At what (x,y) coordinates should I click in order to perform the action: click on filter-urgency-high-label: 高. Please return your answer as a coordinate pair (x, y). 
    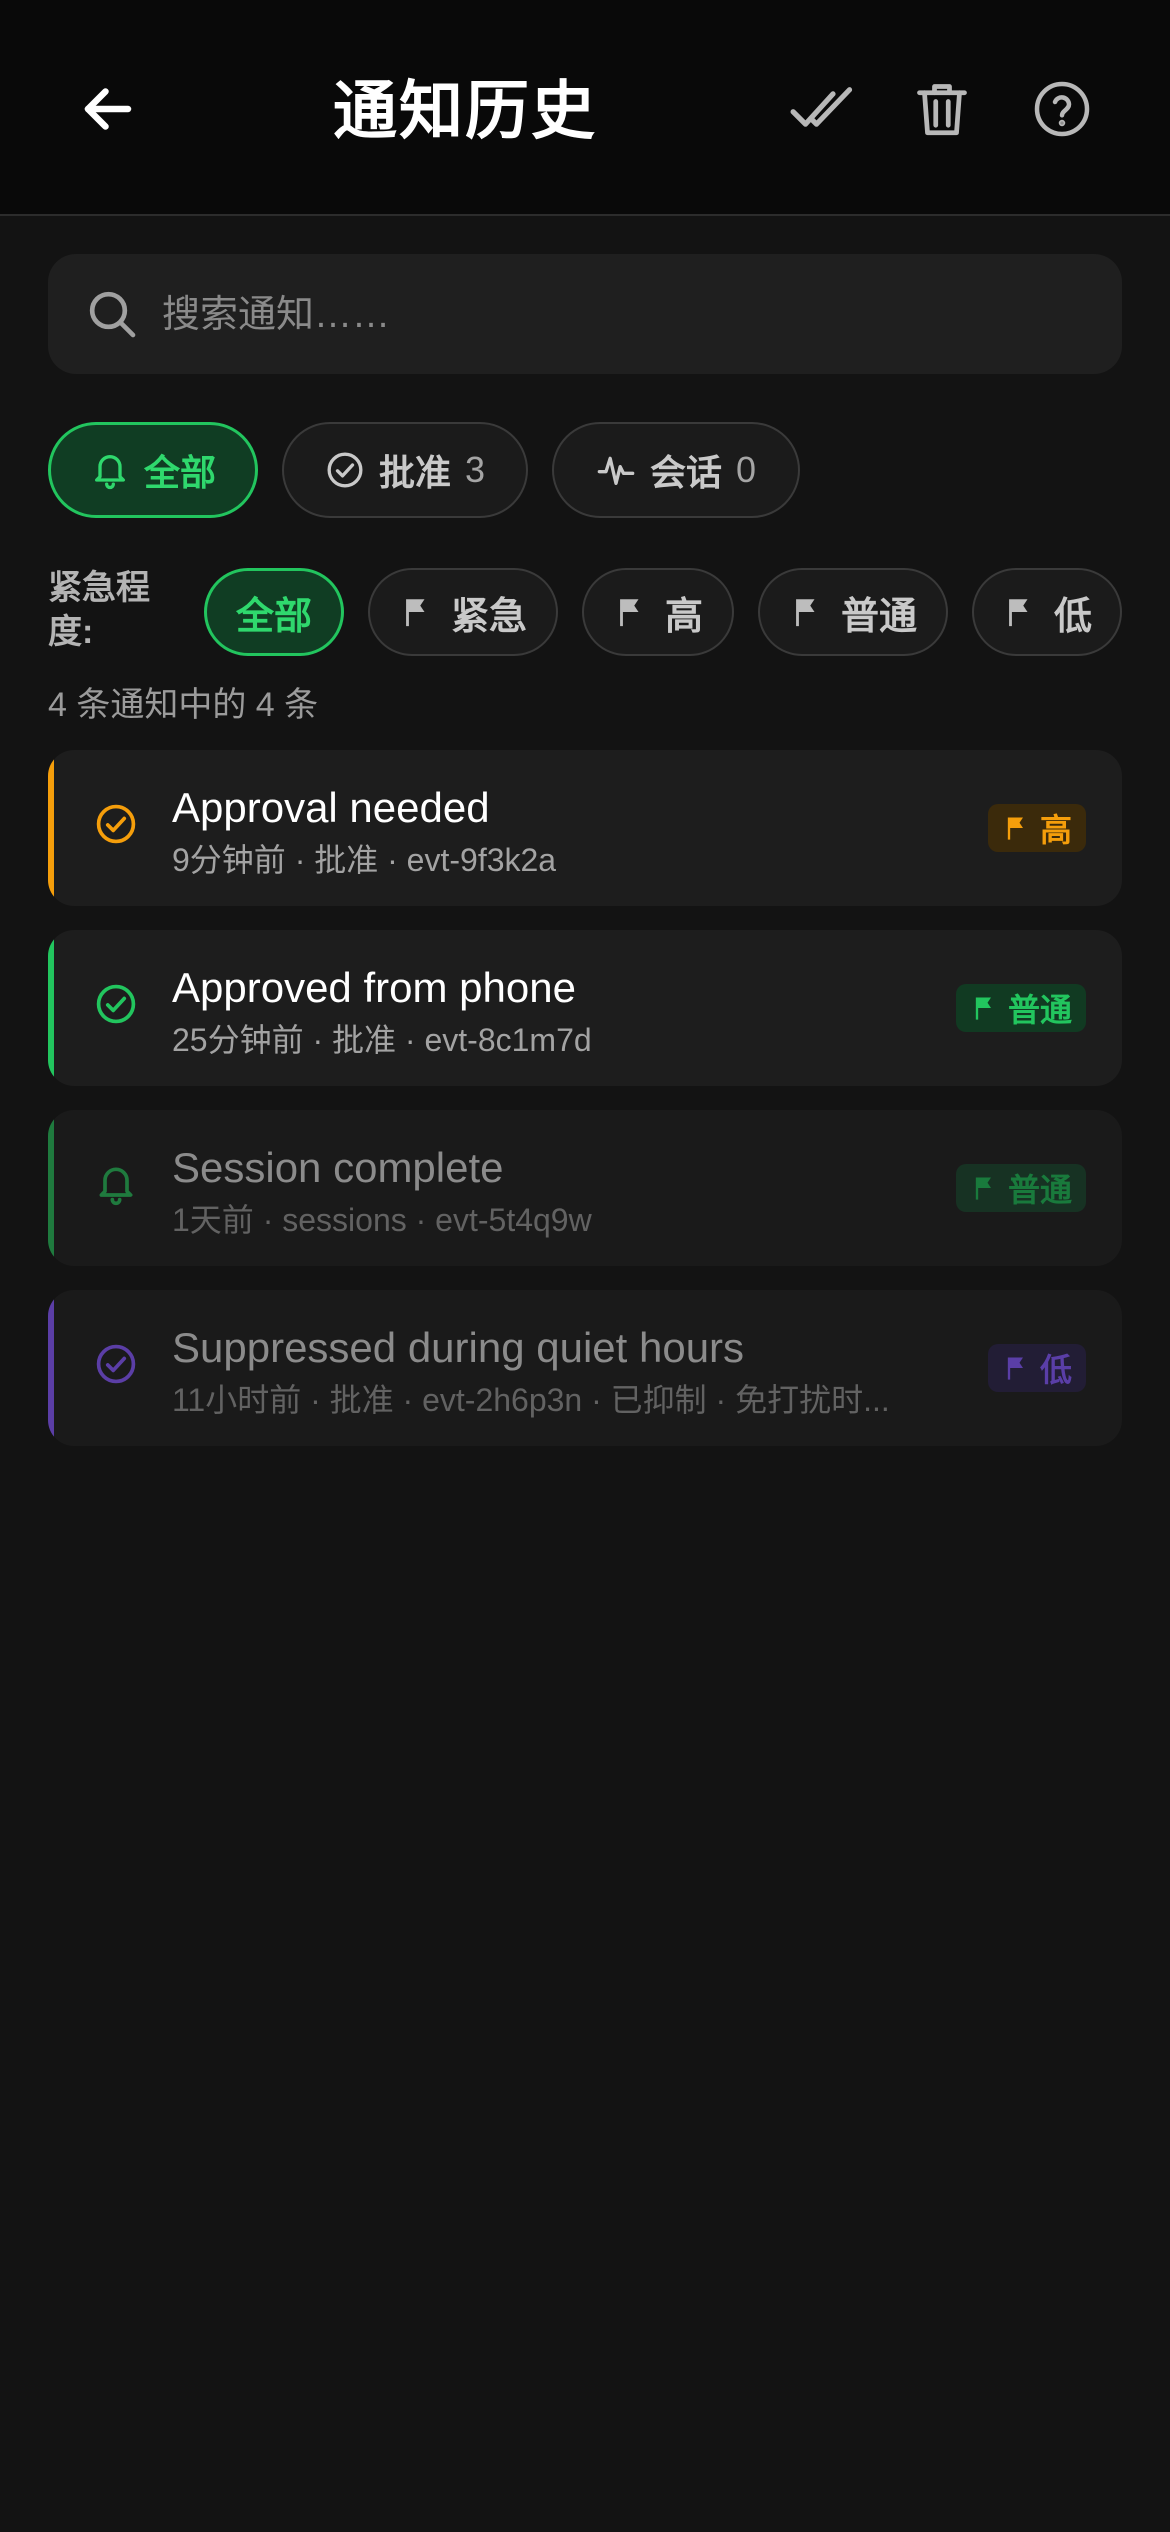
    Looking at the image, I should click on (683, 616).